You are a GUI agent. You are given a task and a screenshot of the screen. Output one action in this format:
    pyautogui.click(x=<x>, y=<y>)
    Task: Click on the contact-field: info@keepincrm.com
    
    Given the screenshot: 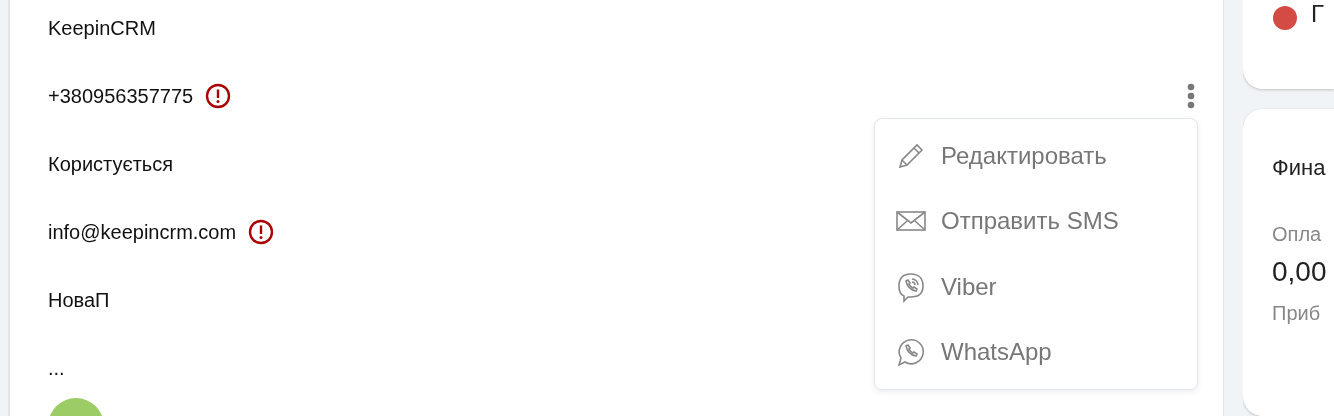 What is the action you would take?
    pyautogui.click(x=142, y=232)
    